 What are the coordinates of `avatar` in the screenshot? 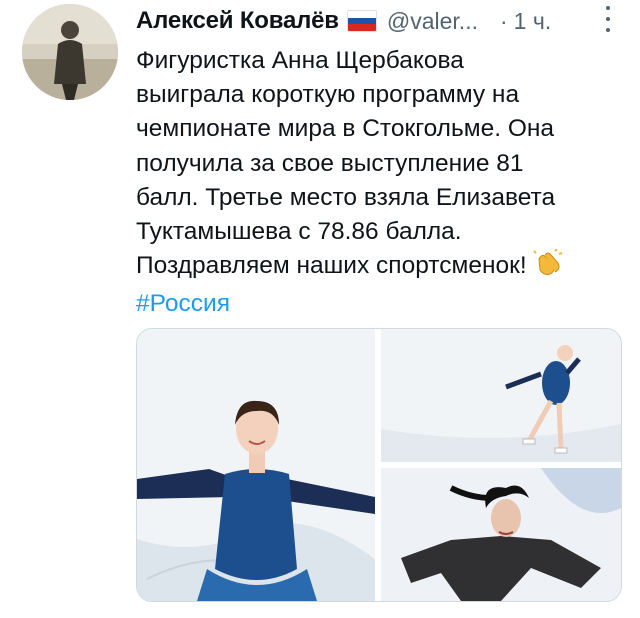 It's located at (70, 52).